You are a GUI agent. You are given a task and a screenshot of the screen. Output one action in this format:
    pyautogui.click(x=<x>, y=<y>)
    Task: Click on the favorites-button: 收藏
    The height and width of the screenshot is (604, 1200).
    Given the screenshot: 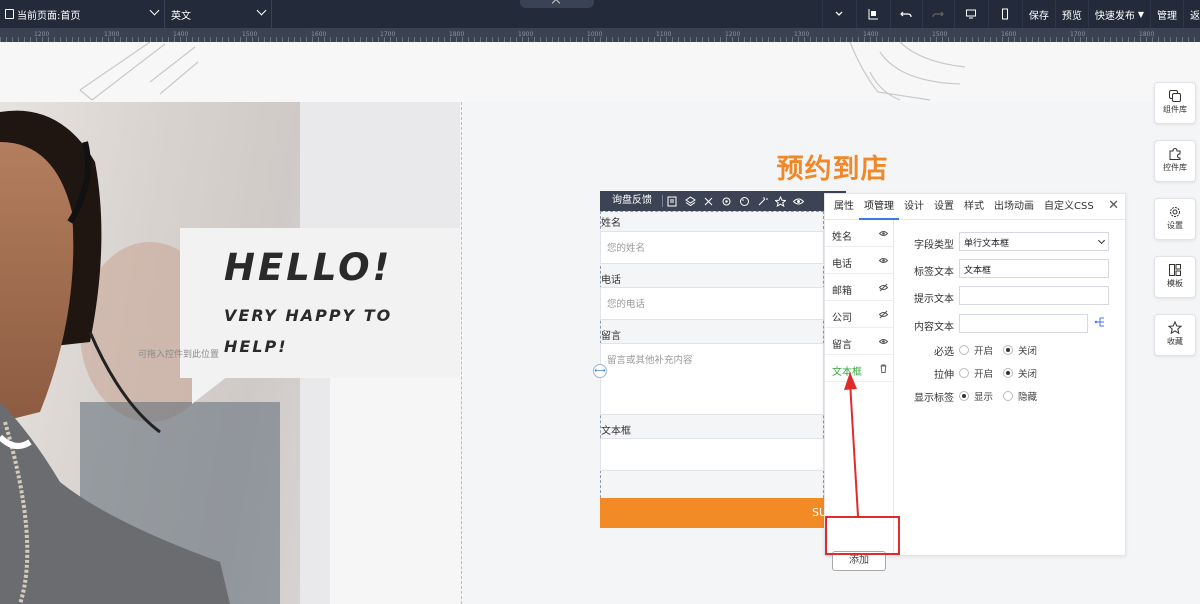 What is the action you would take?
    pyautogui.click(x=1175, y=335)
    